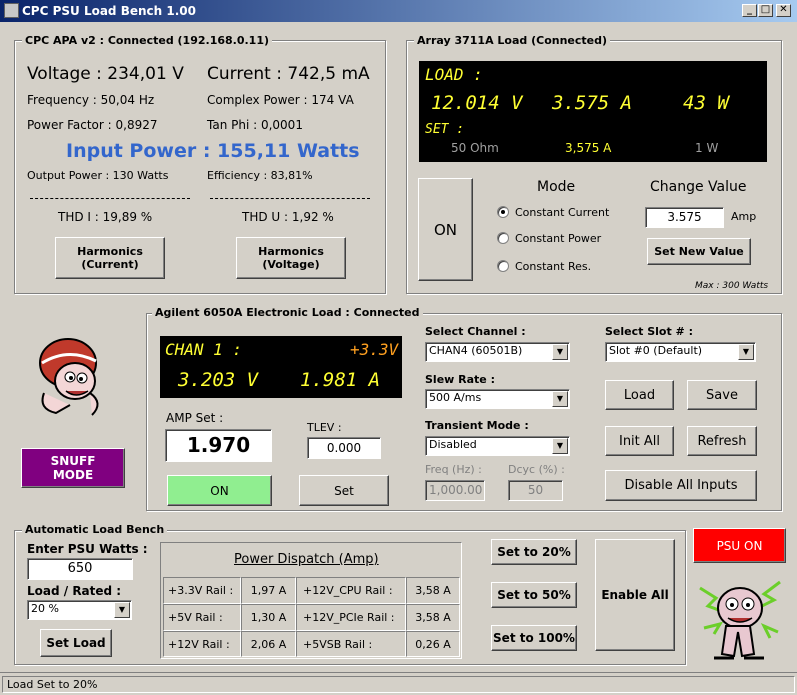 This screenshot has width=797, height=695. What do you see at coordinates (344, 490) in the screenshot?
I see `agilent-set-button: Set` at bounding box center [344, 490].